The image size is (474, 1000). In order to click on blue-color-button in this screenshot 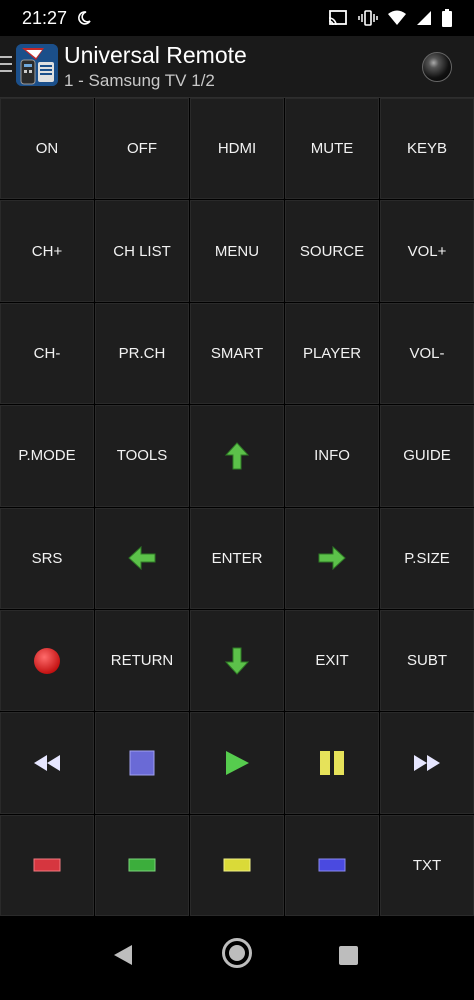, I will do `click(332, 865)`.